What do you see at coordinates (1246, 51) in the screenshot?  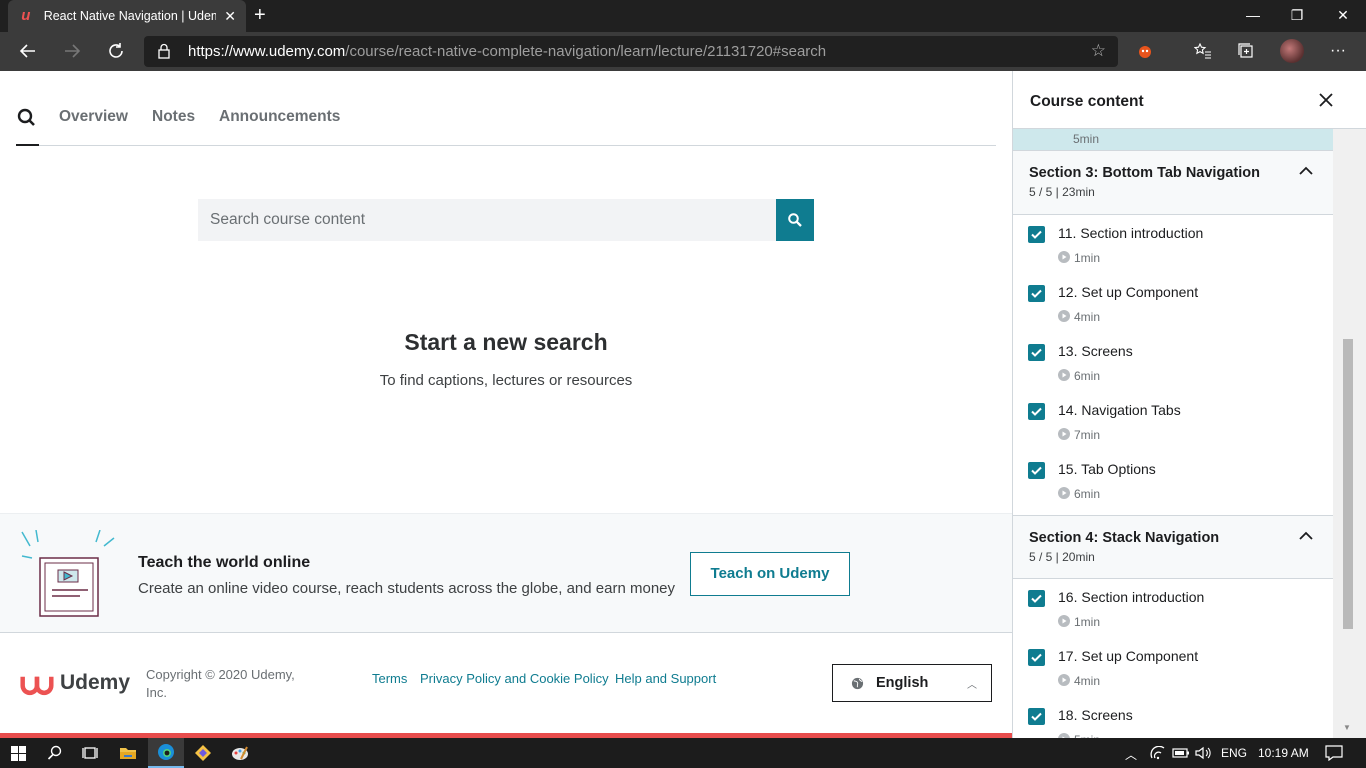 I see `collections-icon` at bounding box center [1246, 51].